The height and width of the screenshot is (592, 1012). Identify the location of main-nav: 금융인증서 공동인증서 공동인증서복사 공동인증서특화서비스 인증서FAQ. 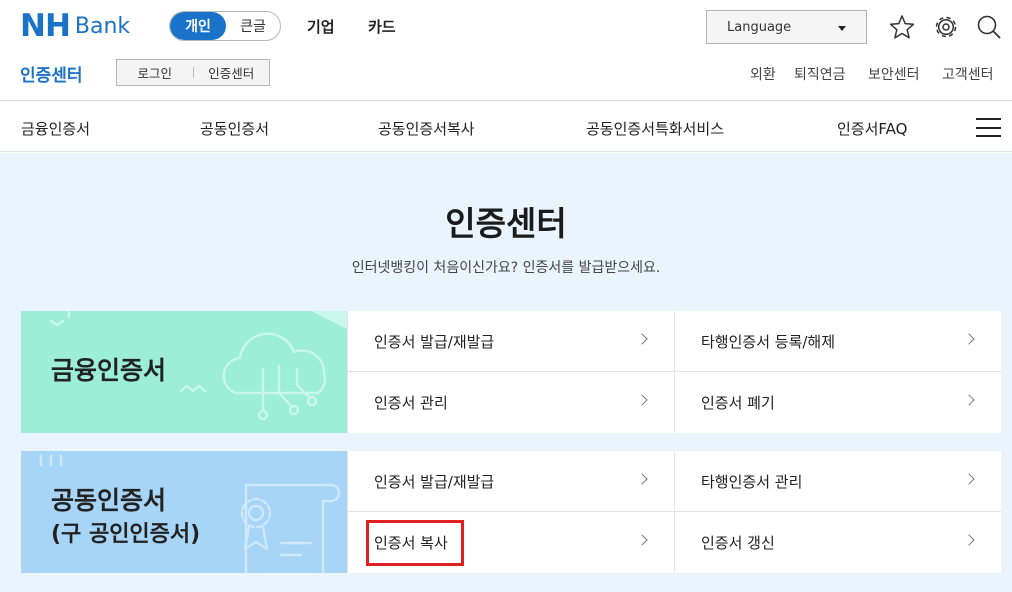
(506, 127).